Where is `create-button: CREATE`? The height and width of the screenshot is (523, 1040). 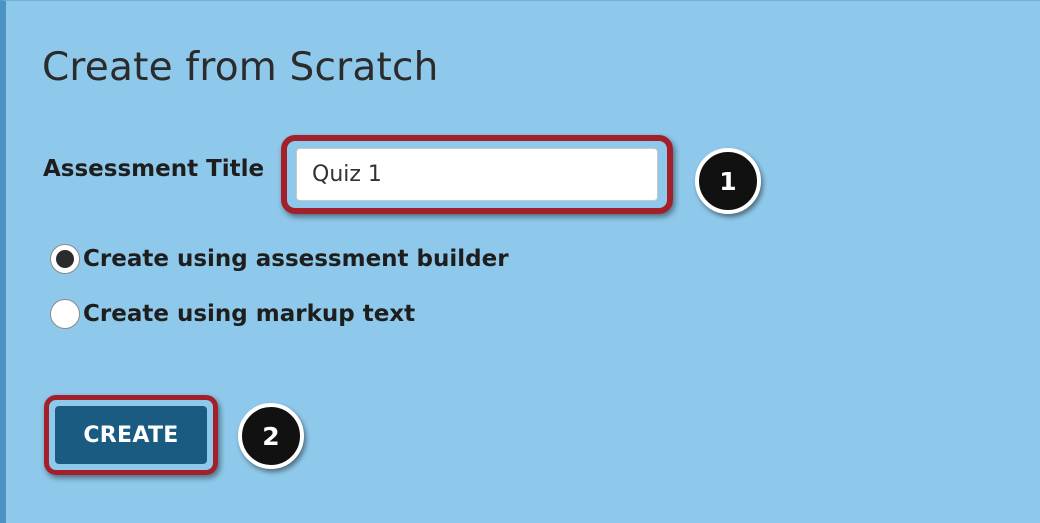
create-button: CREATE is located at coordinates (131, 435).